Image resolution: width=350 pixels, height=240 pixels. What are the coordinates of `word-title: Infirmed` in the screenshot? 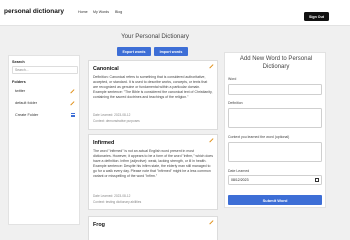 It's located at (104, 143).